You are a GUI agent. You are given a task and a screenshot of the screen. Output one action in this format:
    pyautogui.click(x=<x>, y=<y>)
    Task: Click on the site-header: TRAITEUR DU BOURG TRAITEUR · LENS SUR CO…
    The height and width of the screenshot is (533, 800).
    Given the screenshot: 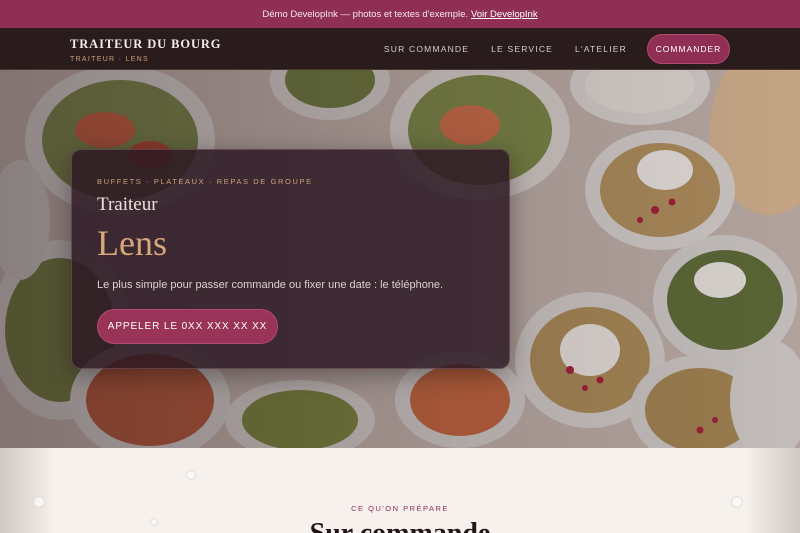 What is the action you would take?
    pyautogui.click(x=400, y=49)
    